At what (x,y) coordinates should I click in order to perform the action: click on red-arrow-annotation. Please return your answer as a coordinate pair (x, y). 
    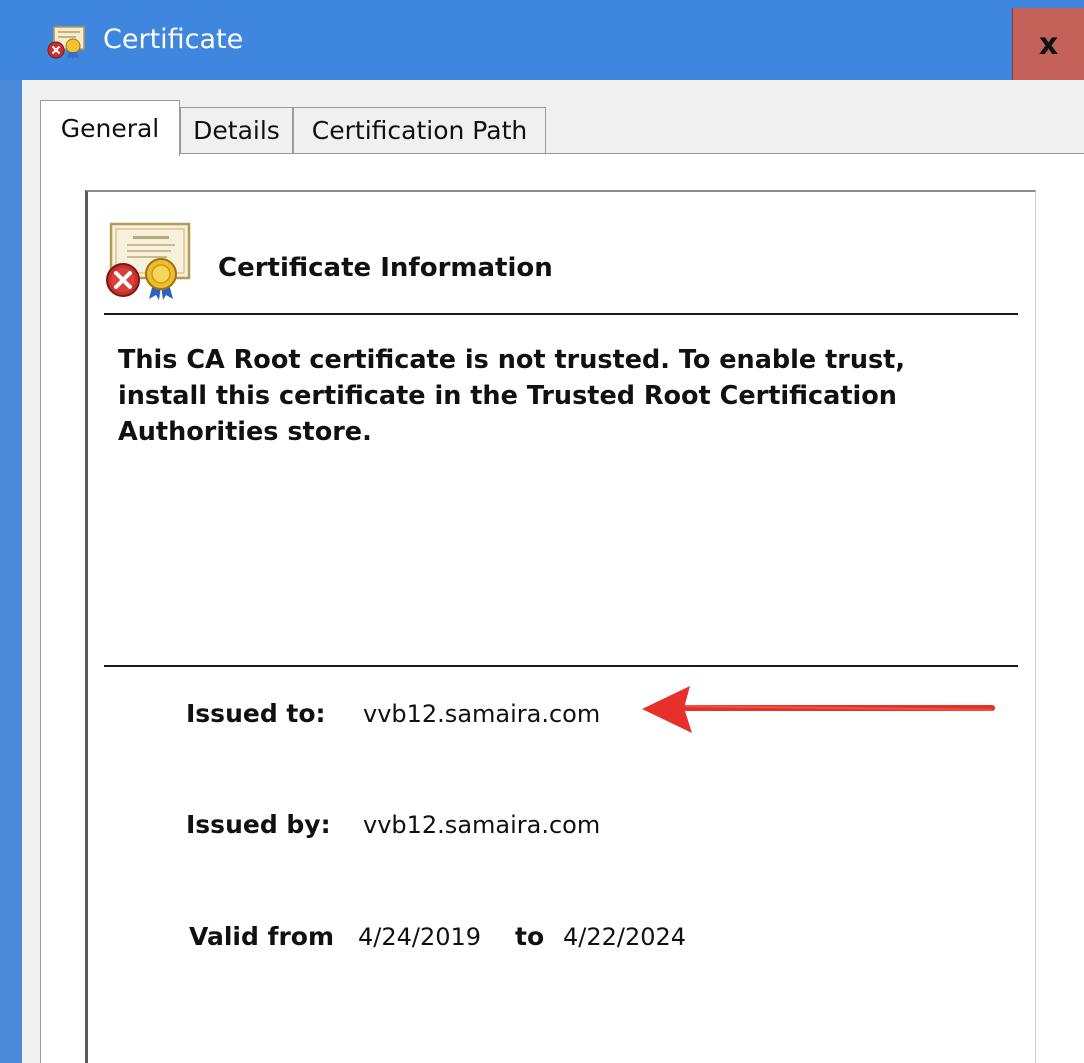
    Looking at the image, I should click on (818, 709).